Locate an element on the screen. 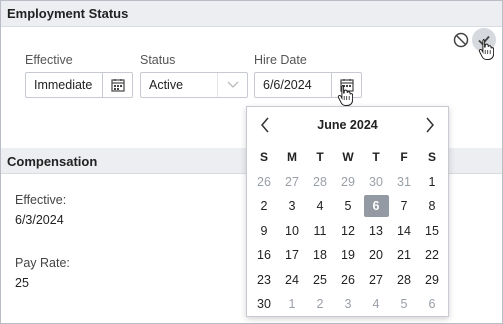 The width and height of the screenshot is (503, 324). calendar-day-selected: 6 is located at coordinates (376, 206).